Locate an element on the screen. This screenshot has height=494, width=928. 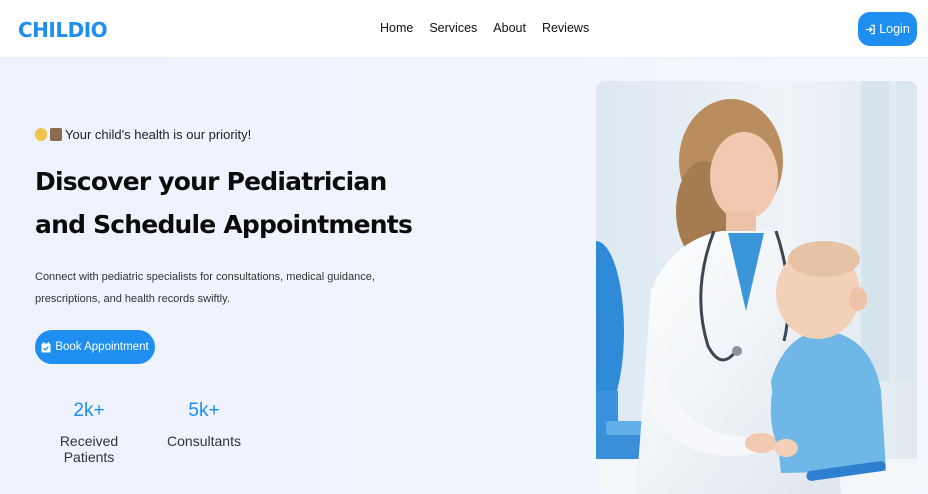
hospital-icon is located at coordinates (56, 134).